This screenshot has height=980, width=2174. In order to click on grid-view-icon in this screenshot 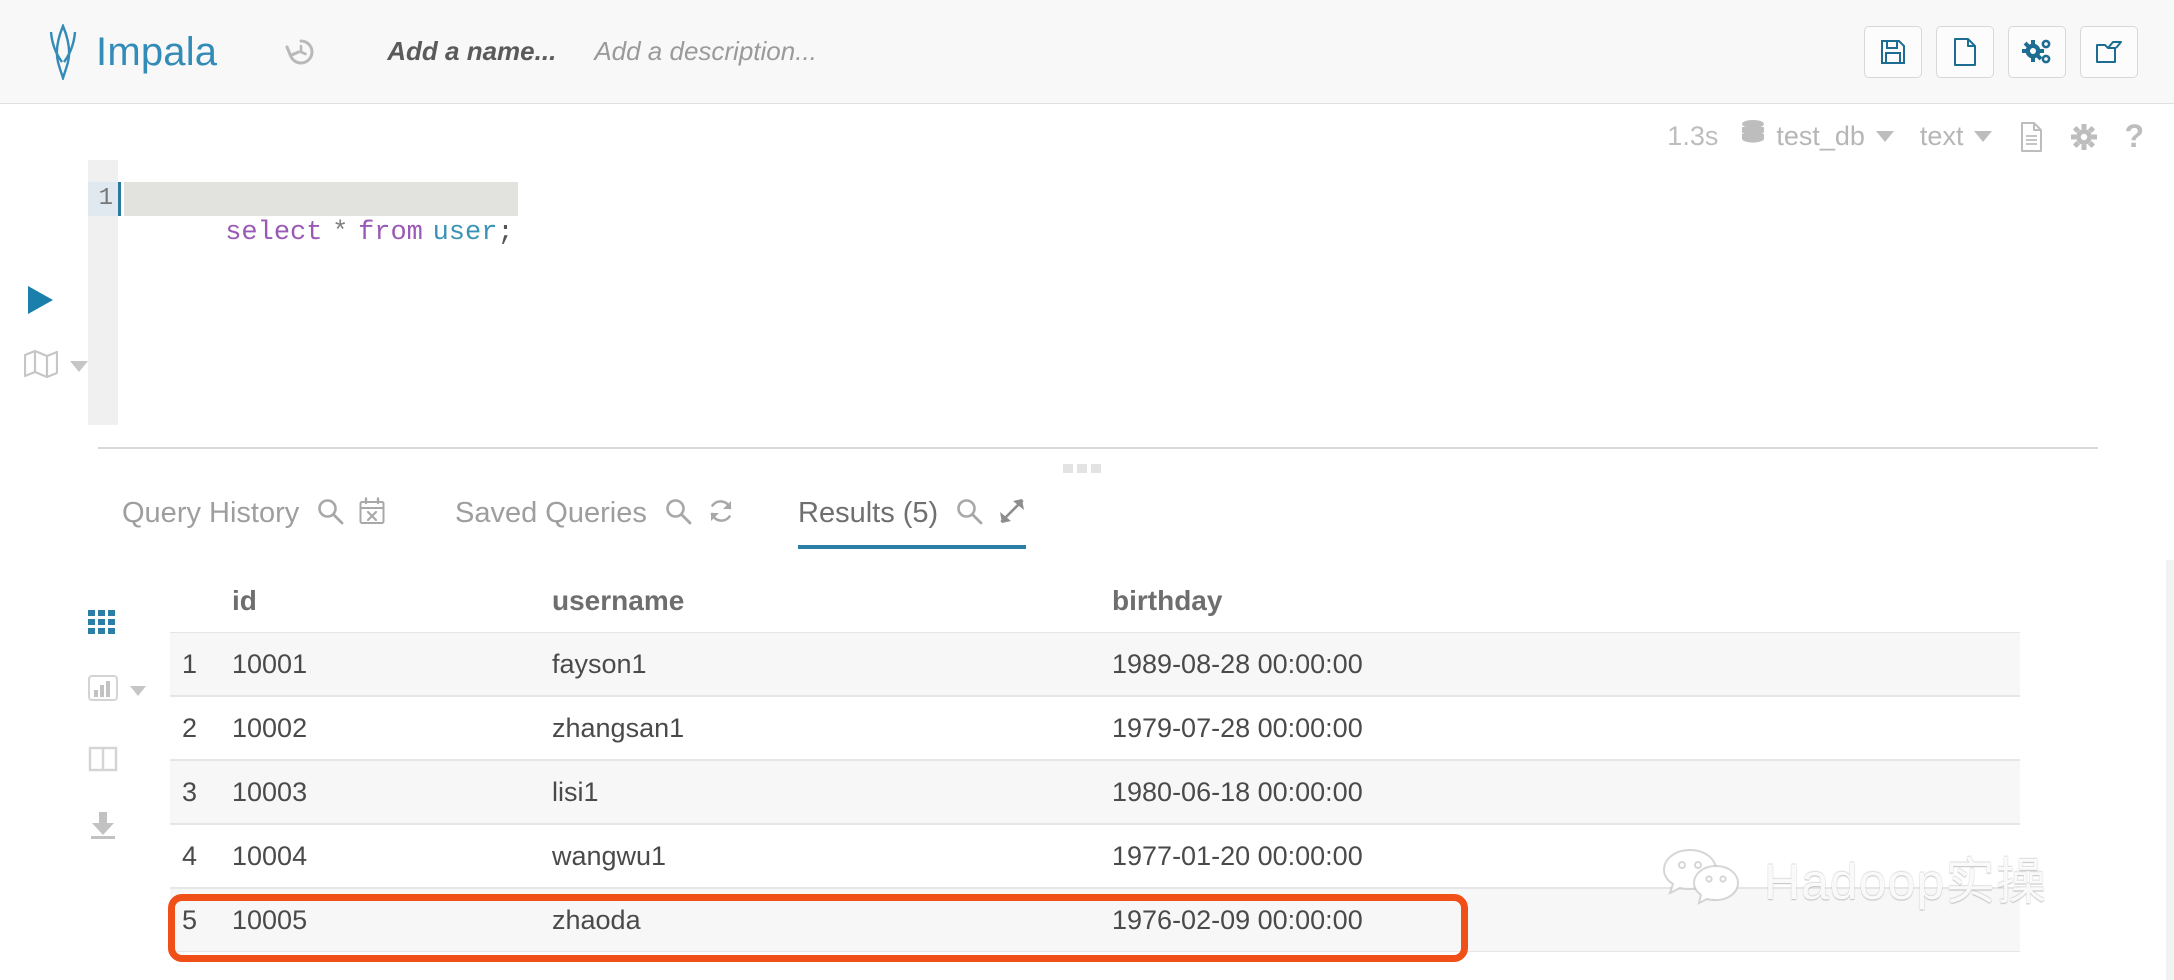, I will do `click(118, 623)`.